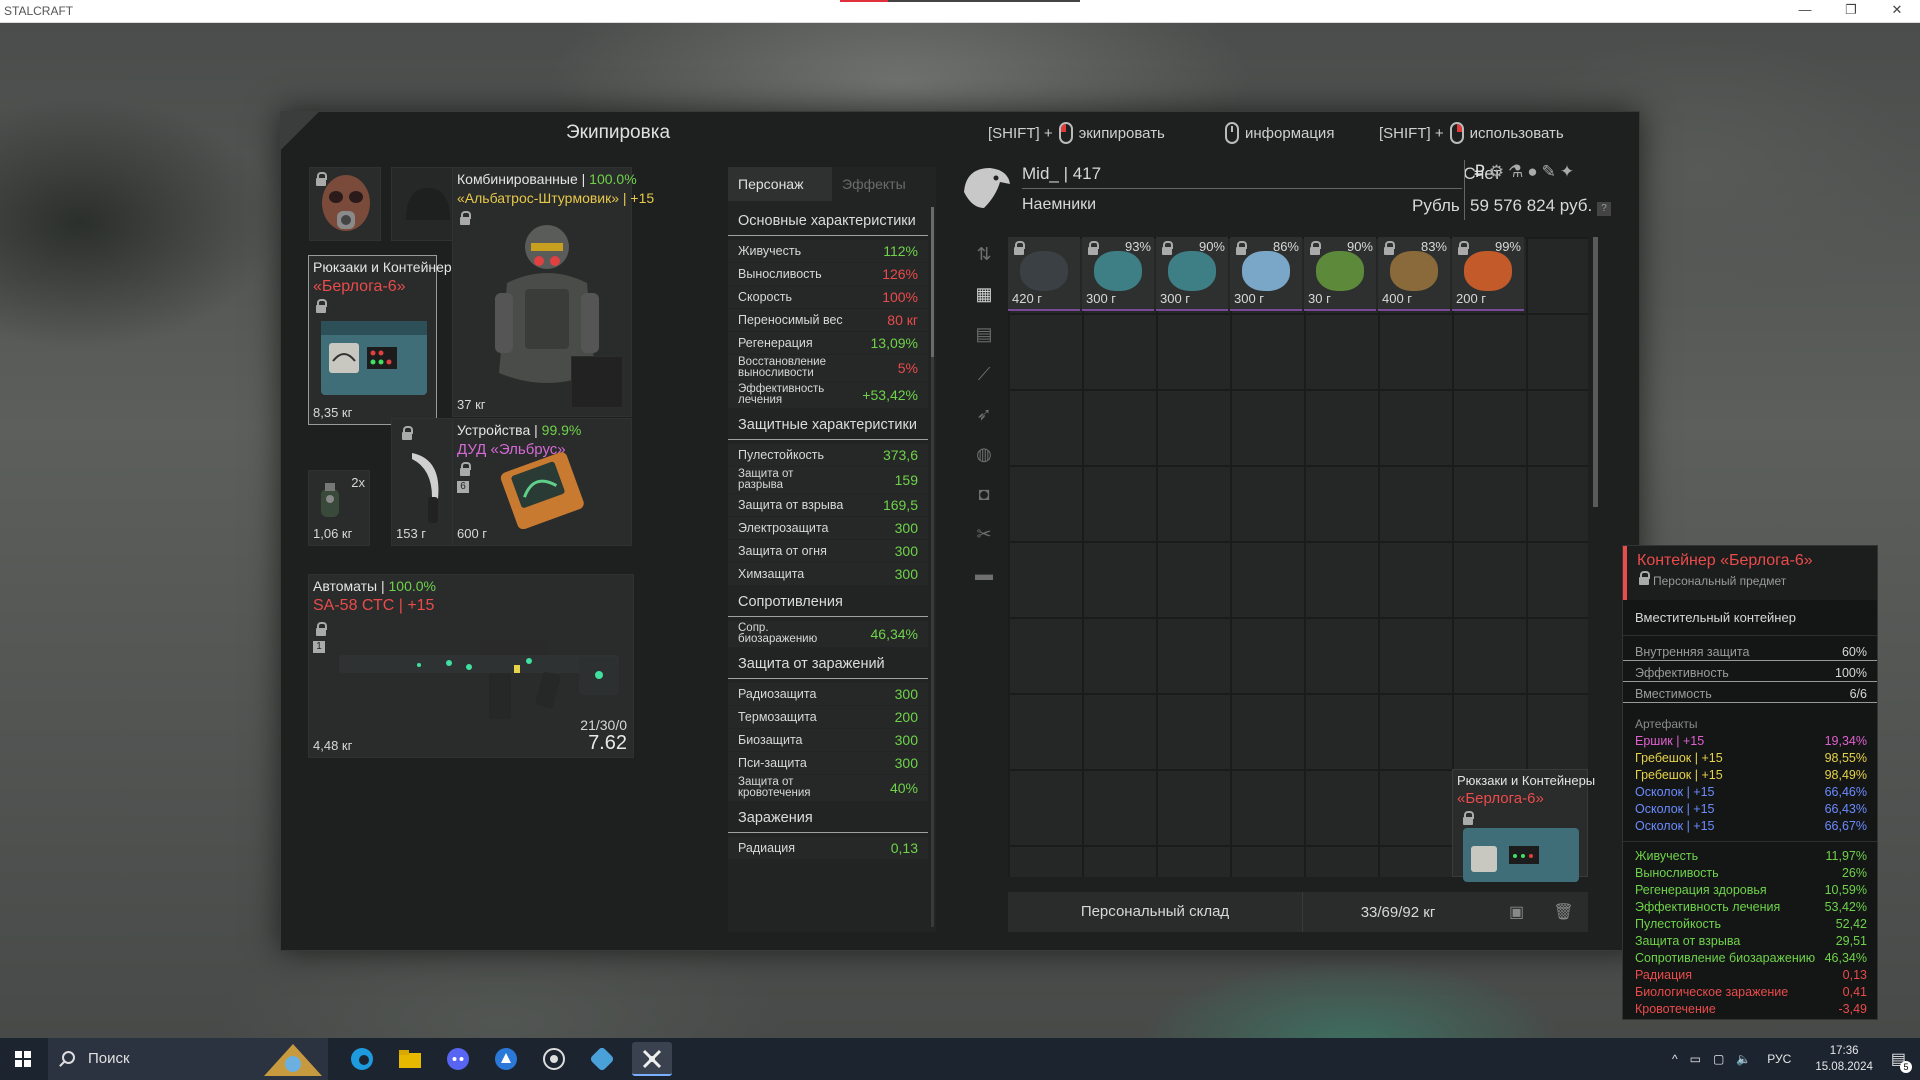 This screenshot has height=1080, width=1920. What do you see at coordinates (1844, 1059) in the screenshot?
I see `clock: 17:36 15.08.2024` at bounding box center [1844, 1059].